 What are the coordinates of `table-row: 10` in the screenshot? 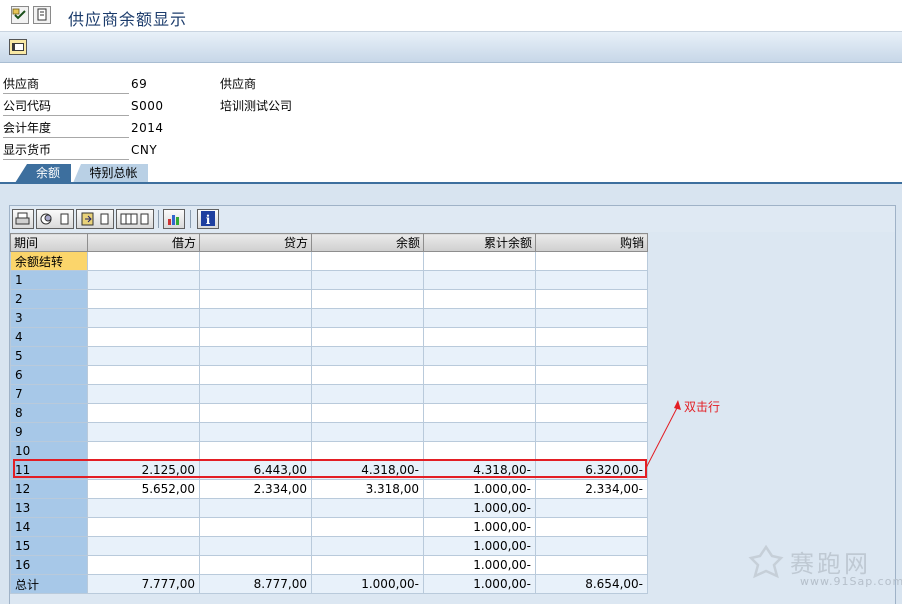 It's located at (329, 451).